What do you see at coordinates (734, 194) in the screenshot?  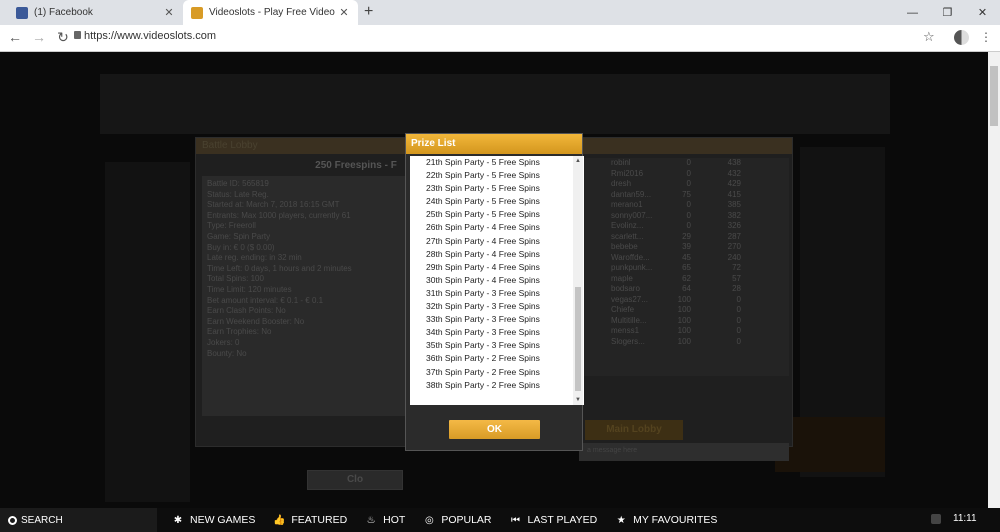 I see `table-cell: 415` at bounding box center [734, 194].